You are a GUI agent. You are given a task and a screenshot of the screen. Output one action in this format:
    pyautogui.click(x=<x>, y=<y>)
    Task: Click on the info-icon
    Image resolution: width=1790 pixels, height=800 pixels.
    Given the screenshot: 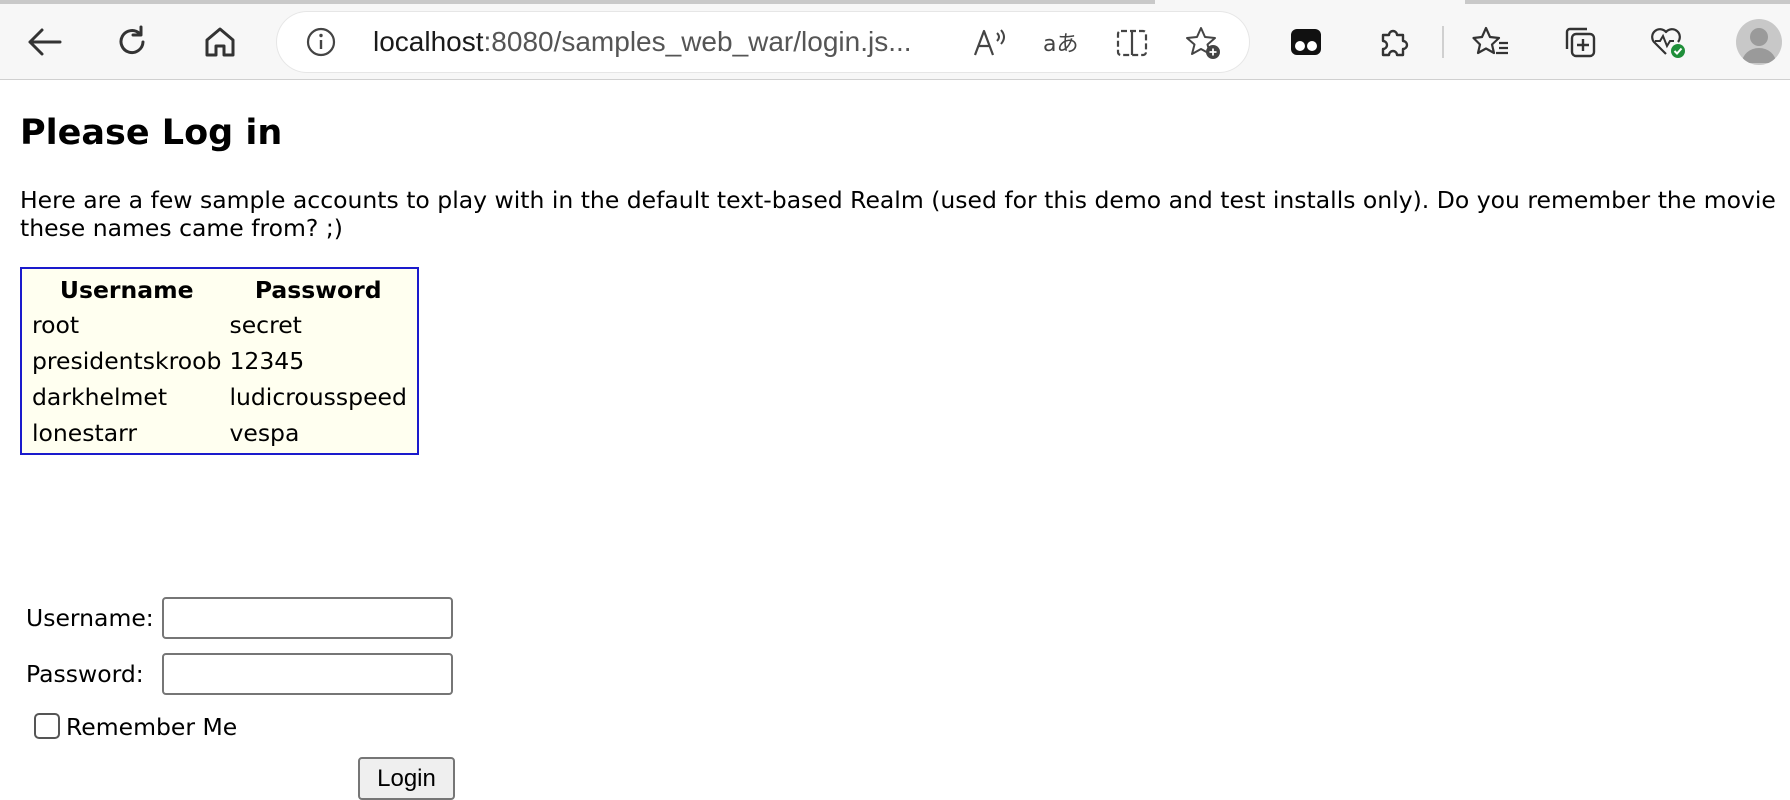 What is the action you would take?
    pyautogui.click(x=321, y=42)
    